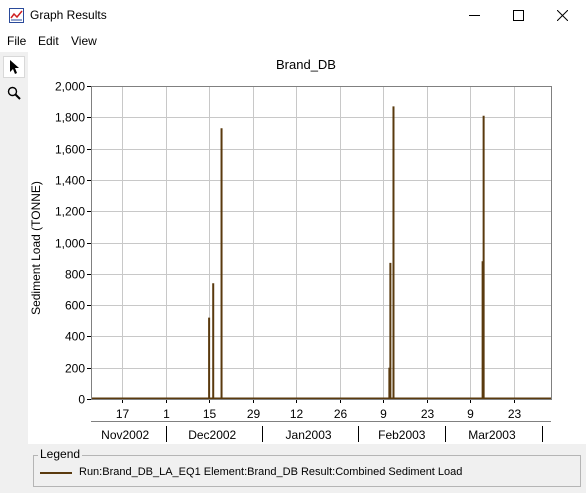 The image size is (586, 493). Describe the element at coordinates (81, 400) in the screenshot. I see `y-tick-label: 0` at that location.